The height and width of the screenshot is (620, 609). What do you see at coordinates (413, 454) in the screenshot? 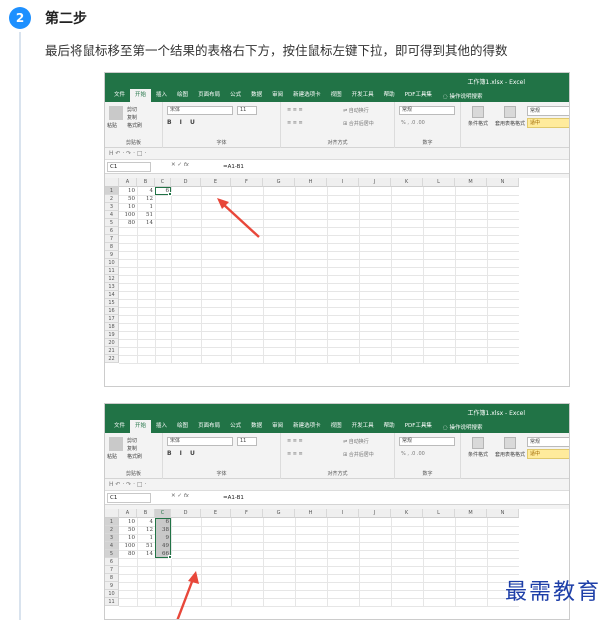
I see `number-format-buttons: % , .0 .00` at bounding box center [413, 454].